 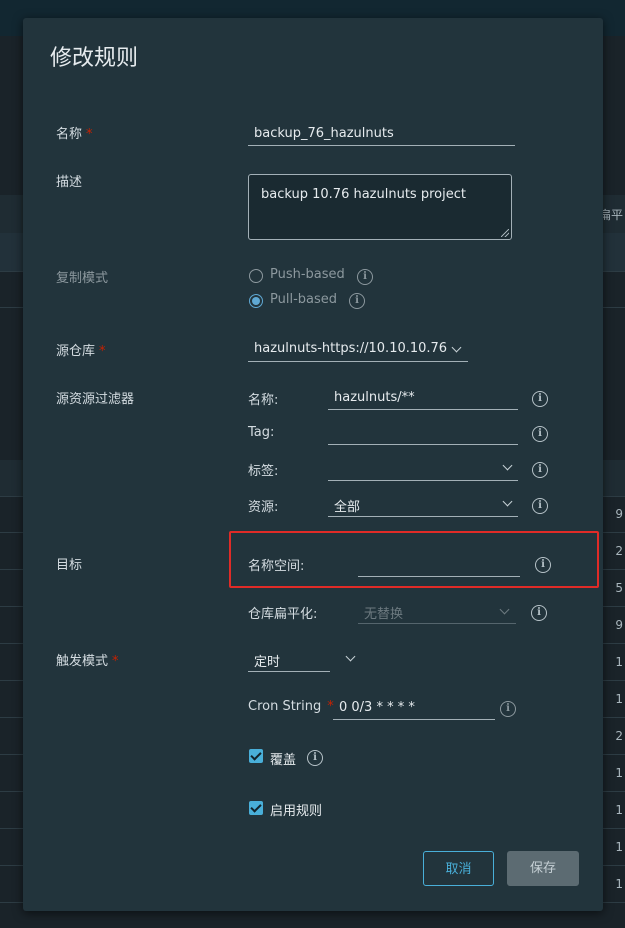 What do you see at coordinates (539, 613) in the screenshot?
I see `flatten-info-icon: i` at bounding box center [539, 613].